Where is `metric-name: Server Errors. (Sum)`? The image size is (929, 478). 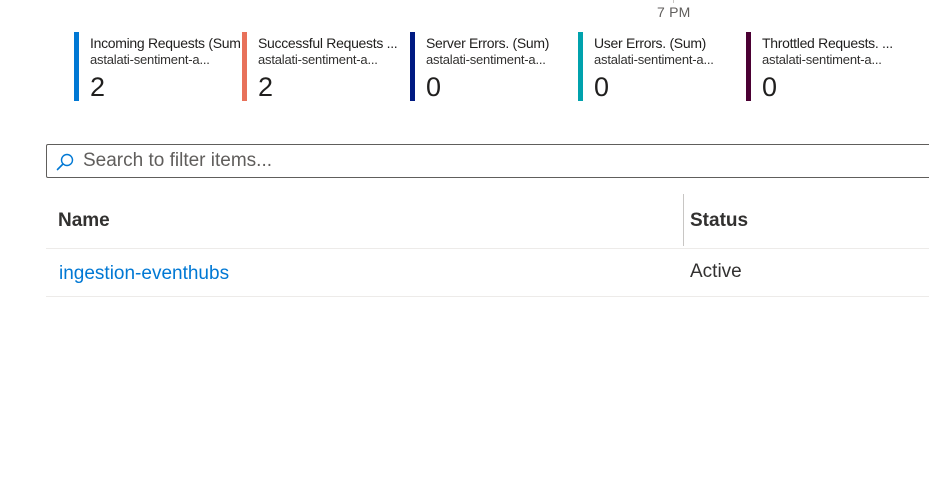 metric-name: Server Errors. (Sum) is located at coordinates (488, 43).